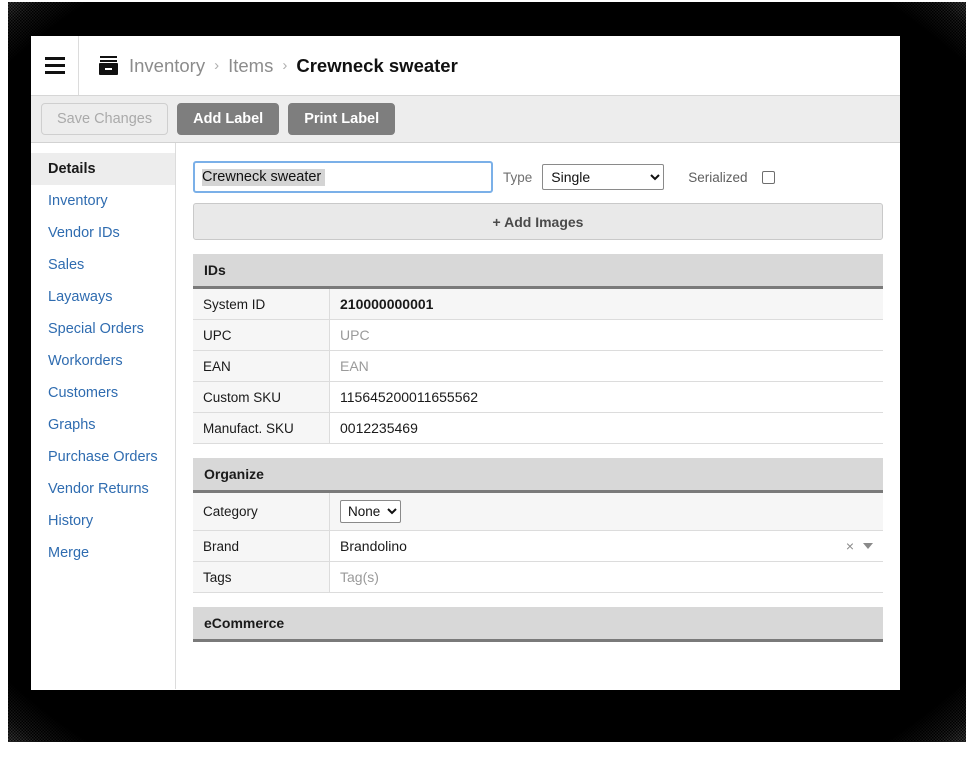  Describe the element at coordinates (103, 329) in the screenshot. I see `sidebar-item-special-orders: Special Orders` at that location.